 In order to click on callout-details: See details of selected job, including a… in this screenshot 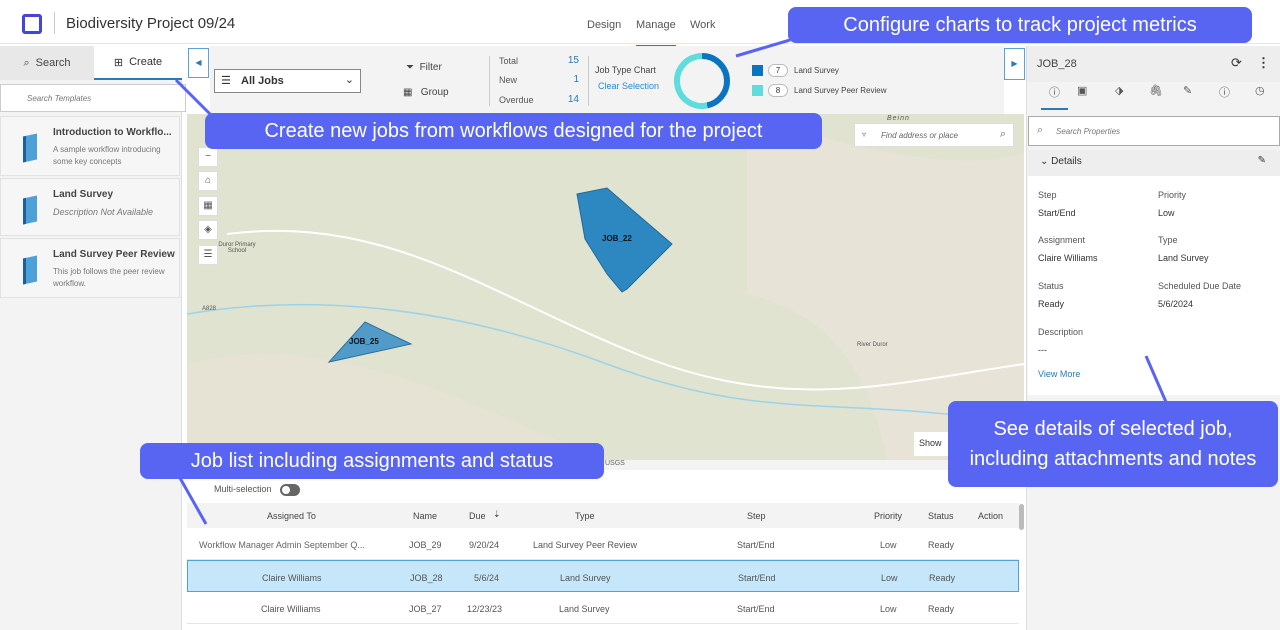, I will do `click(1113, 444)`.